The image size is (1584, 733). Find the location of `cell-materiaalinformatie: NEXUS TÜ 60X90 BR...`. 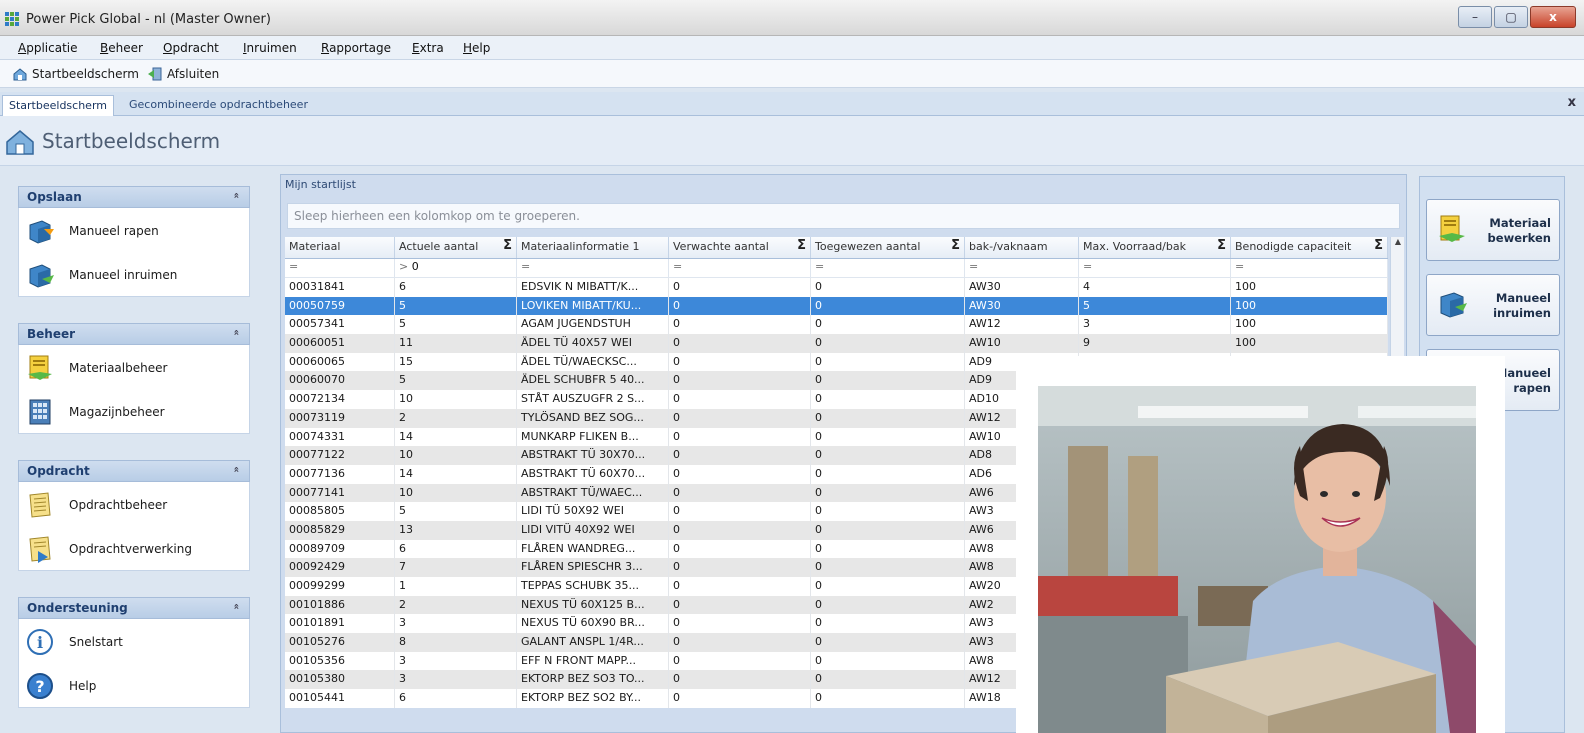

cell-materiaalinformatie: NEXUS TÜ 60X90 BR... is located at coordinates (593, 624).